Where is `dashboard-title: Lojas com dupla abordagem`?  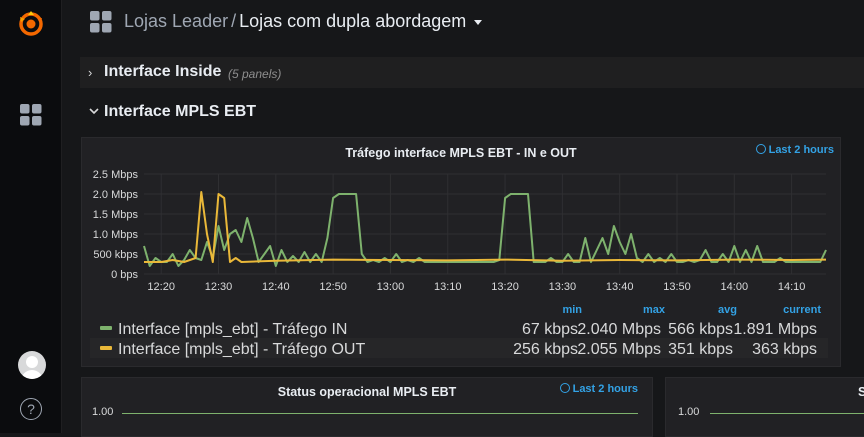 dashboard-title: Lojas com dupla abordagem is located at coordinates (352, 21).